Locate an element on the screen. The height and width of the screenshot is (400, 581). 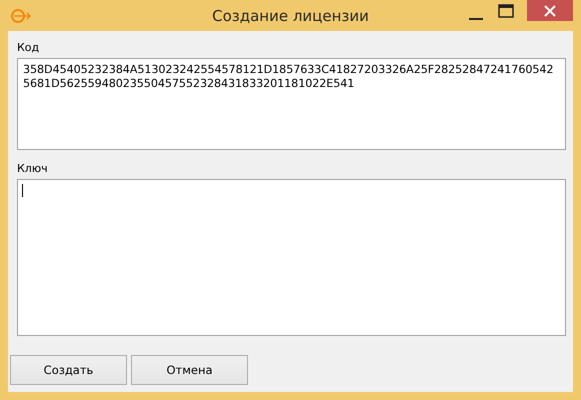
dialog-button: Отмена is located at coordinates (189, 370).